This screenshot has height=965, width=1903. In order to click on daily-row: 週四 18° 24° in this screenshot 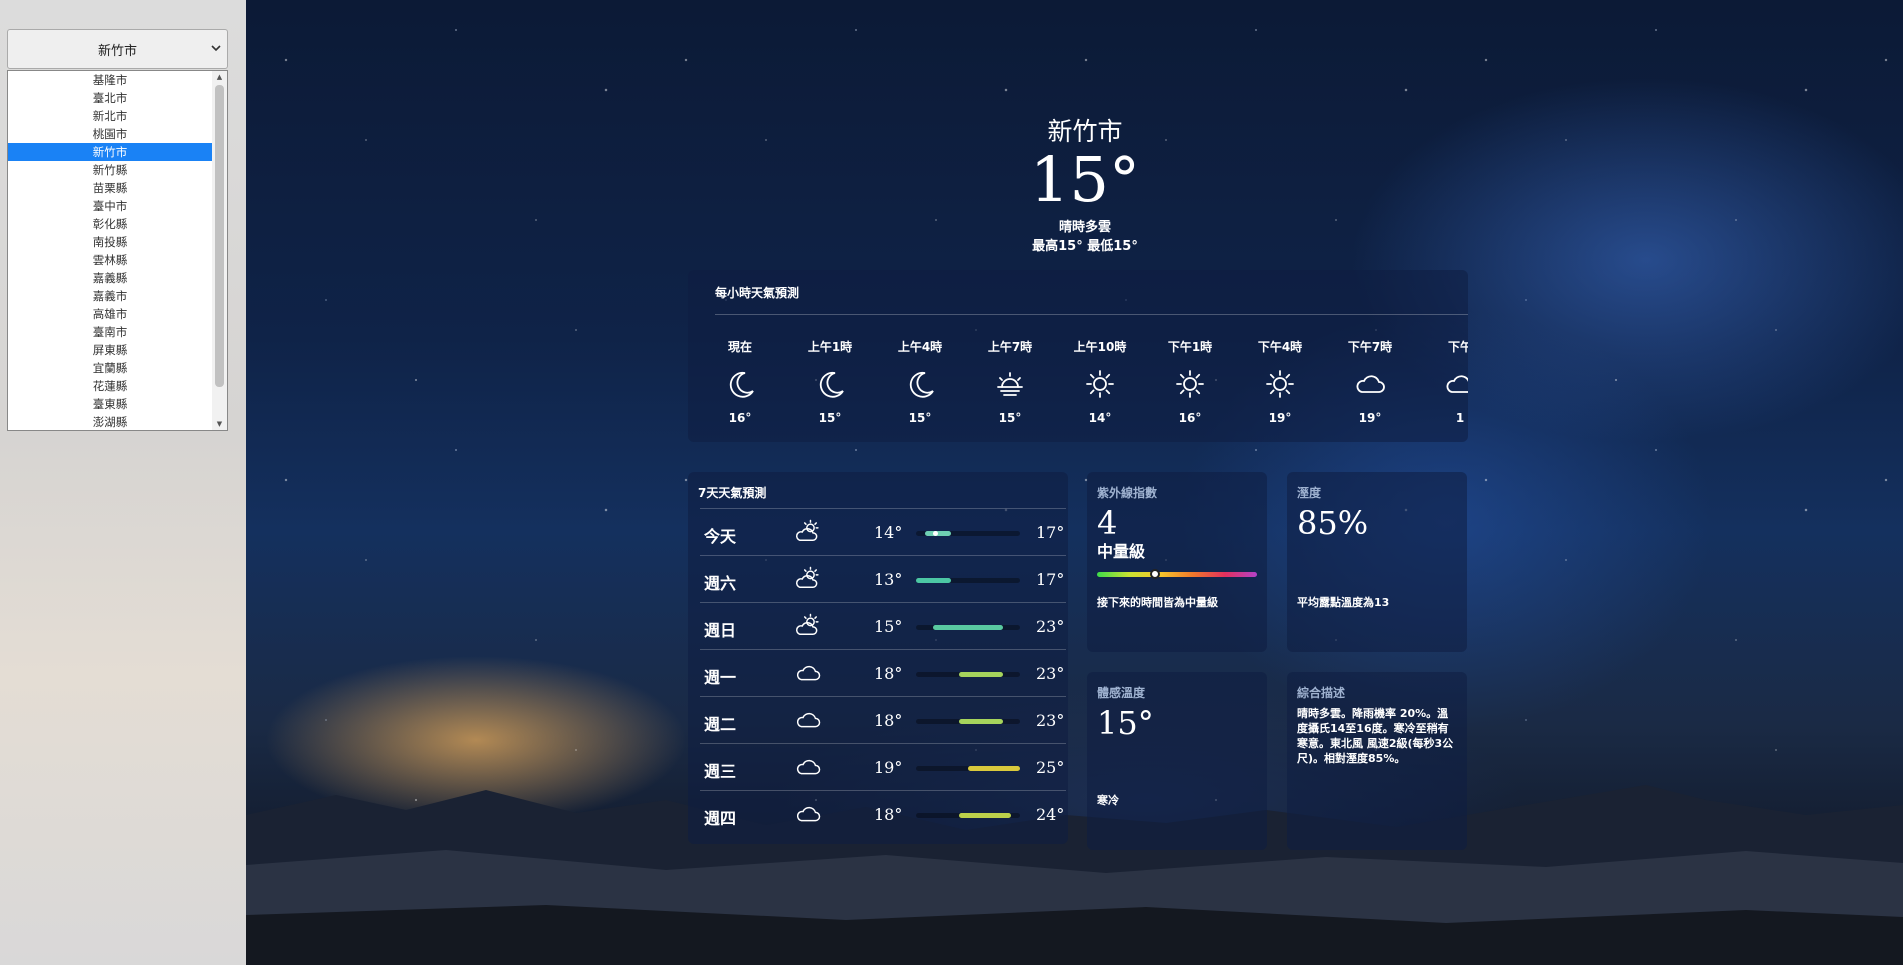, I will do `click(883, 813)`.